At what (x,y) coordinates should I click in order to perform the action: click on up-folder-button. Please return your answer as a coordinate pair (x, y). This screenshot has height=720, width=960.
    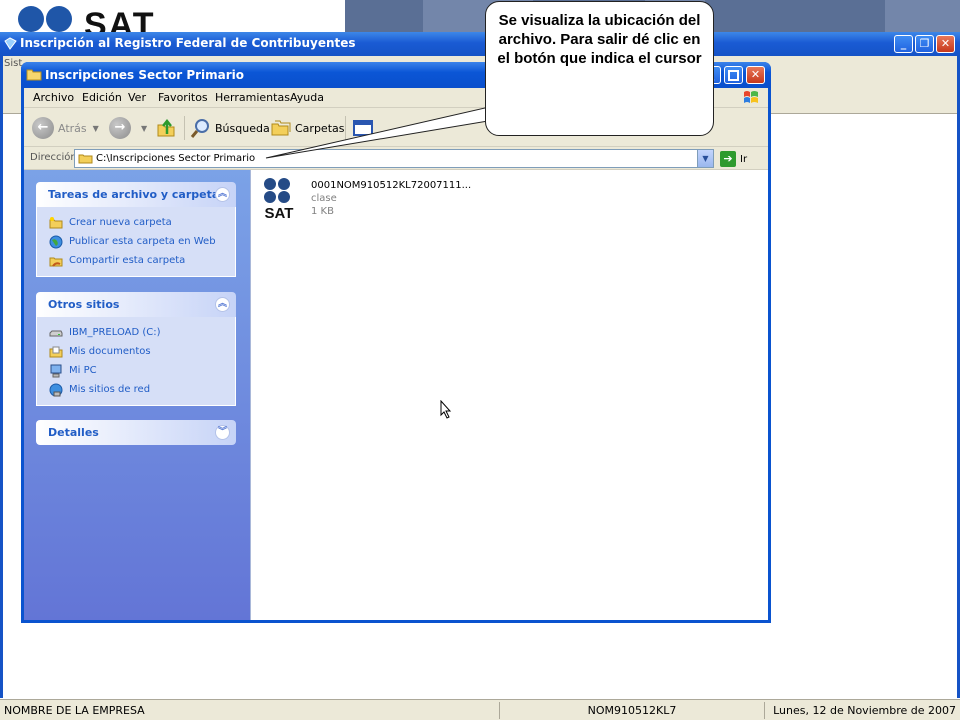
    Looking at the image, I should click on (166, 128).